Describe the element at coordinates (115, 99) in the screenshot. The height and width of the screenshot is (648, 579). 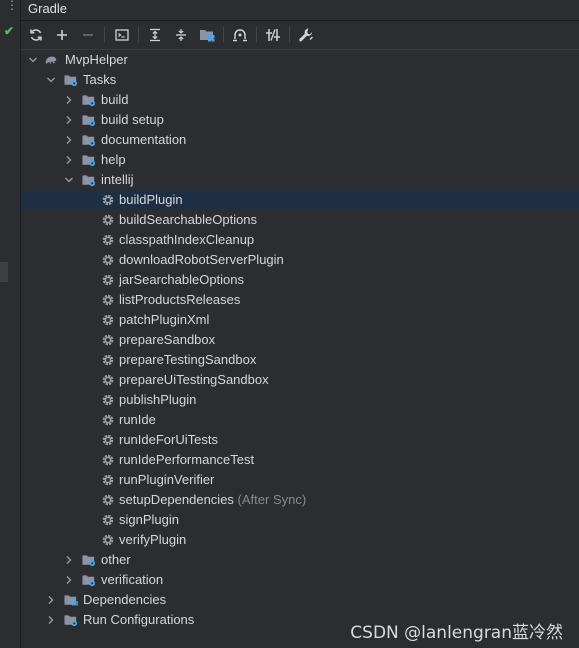
I see `tree-label: build` at that location.